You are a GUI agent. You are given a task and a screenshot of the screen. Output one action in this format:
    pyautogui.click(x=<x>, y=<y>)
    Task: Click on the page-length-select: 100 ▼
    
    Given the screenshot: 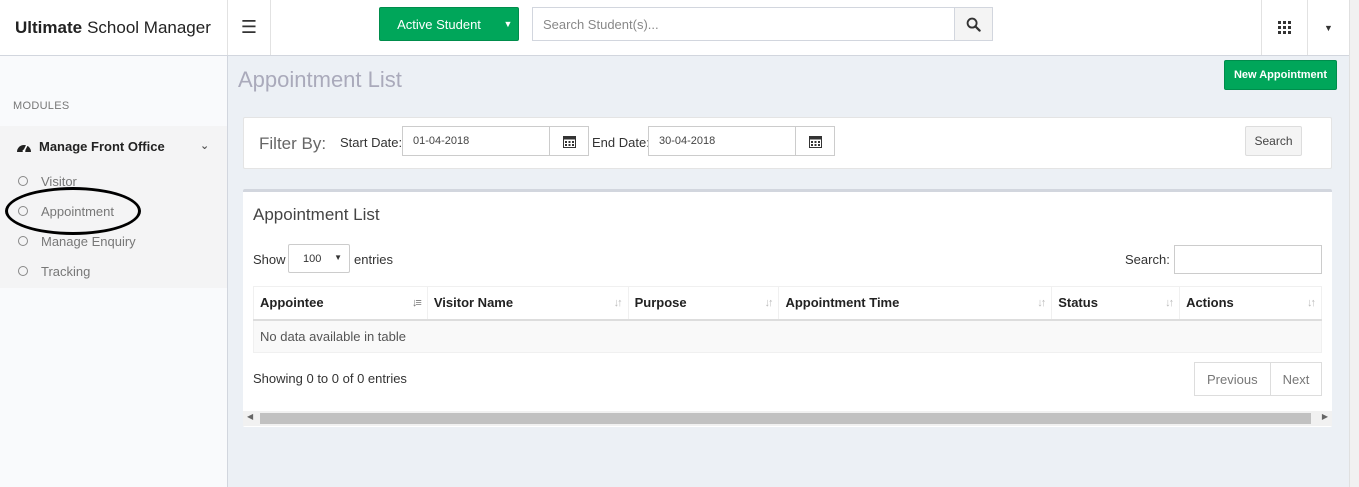 What is the action you would take?
    pyautogui.click(x=319, y=258)
    